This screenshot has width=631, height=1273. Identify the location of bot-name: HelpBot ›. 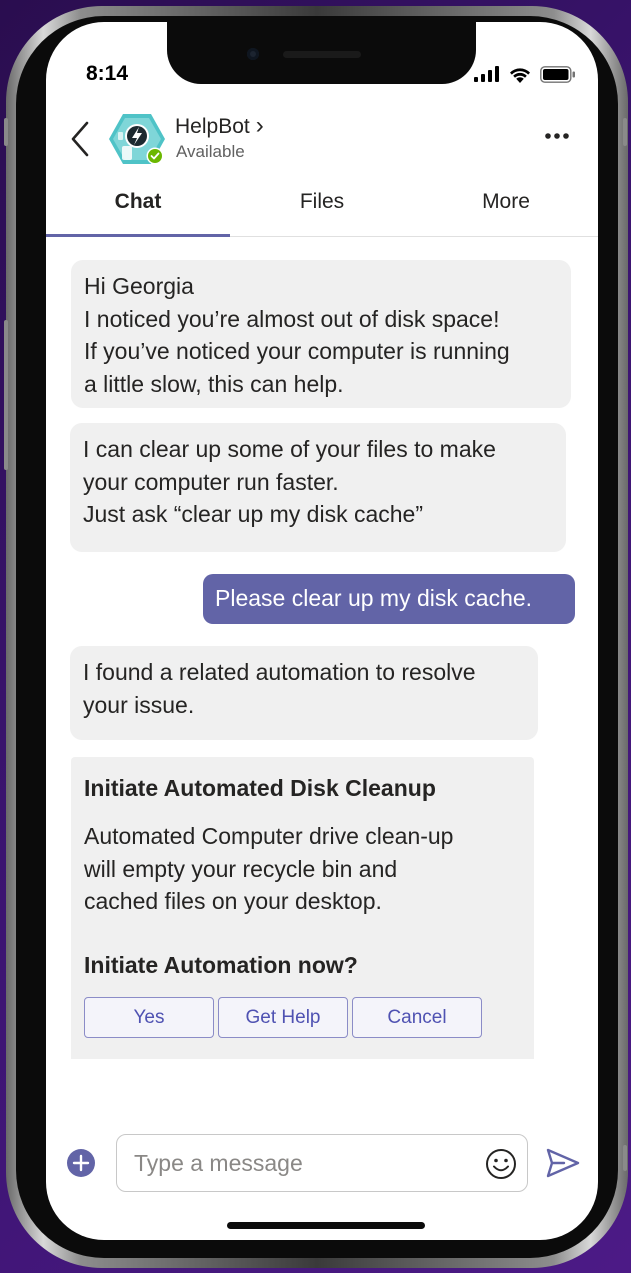
(219, 126).